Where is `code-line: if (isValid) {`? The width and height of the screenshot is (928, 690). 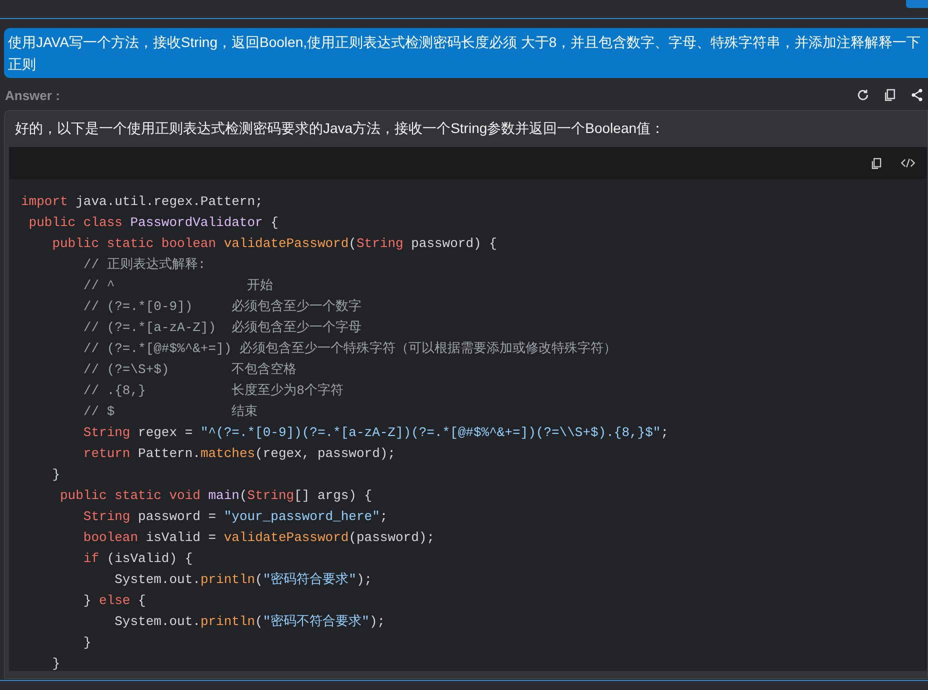
code-line: if (isValid) { is located at coordinates (137, 559).